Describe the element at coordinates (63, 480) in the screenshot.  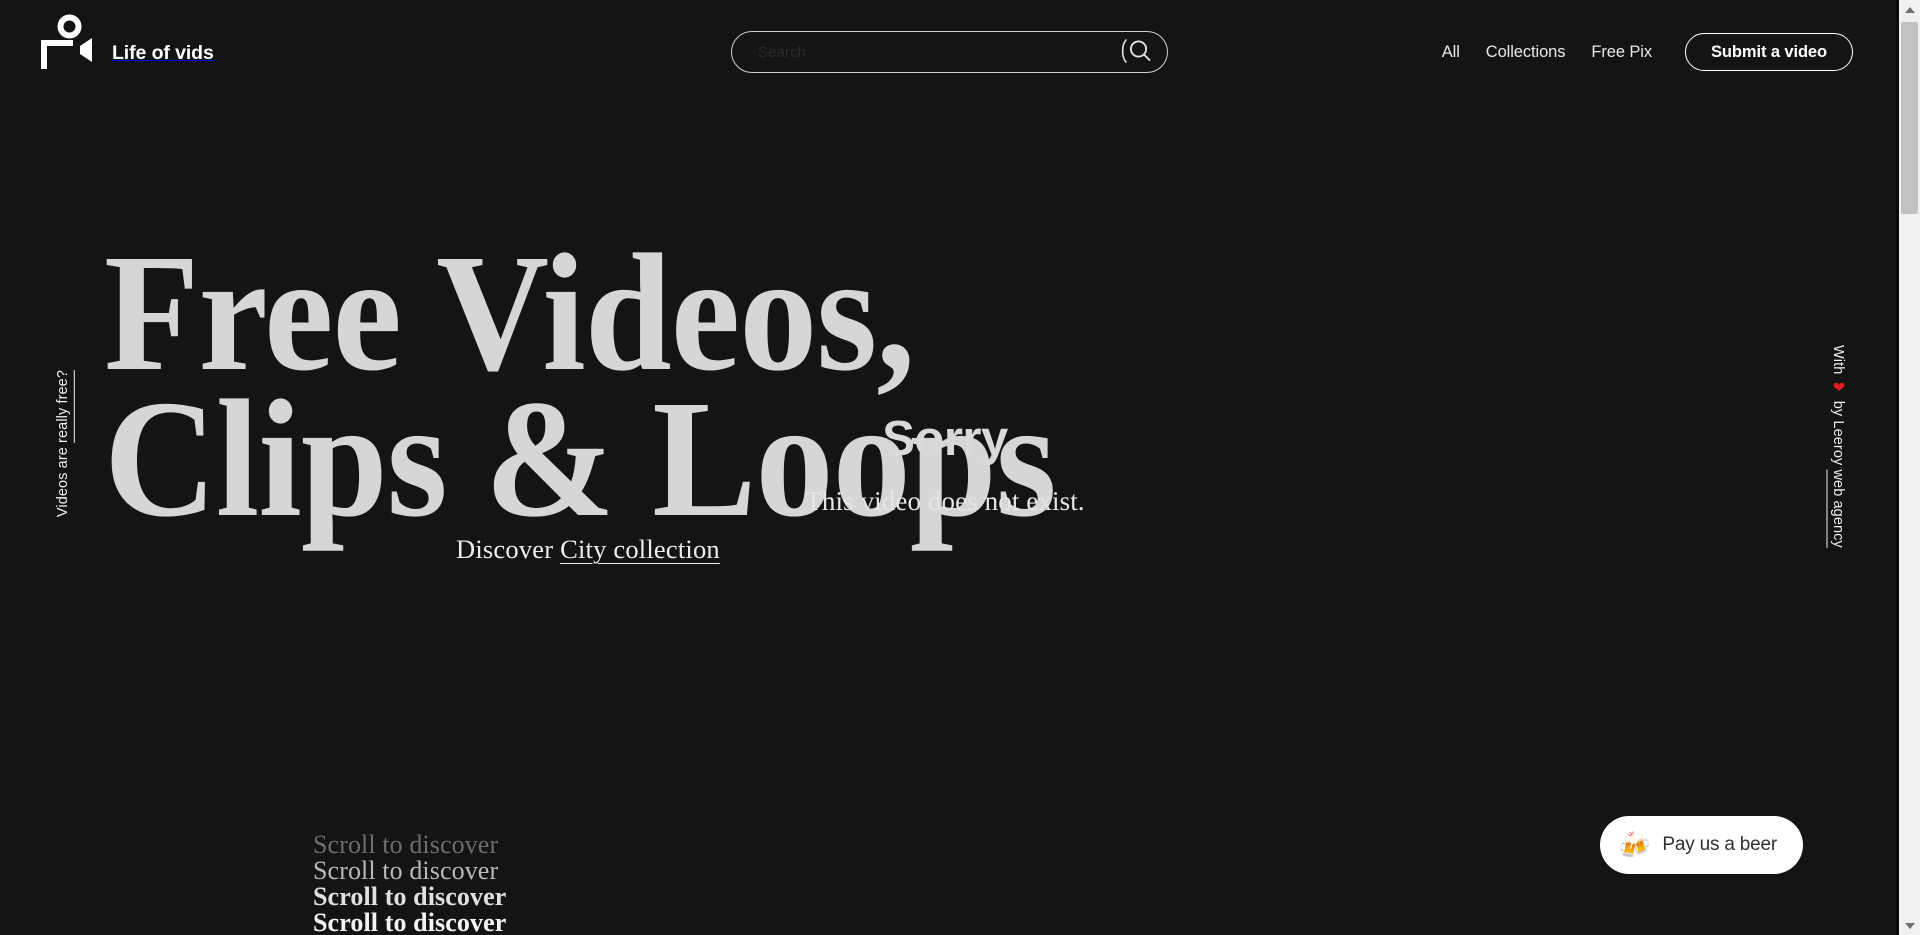
I see `side-left-prefix: Videos are` at that location.